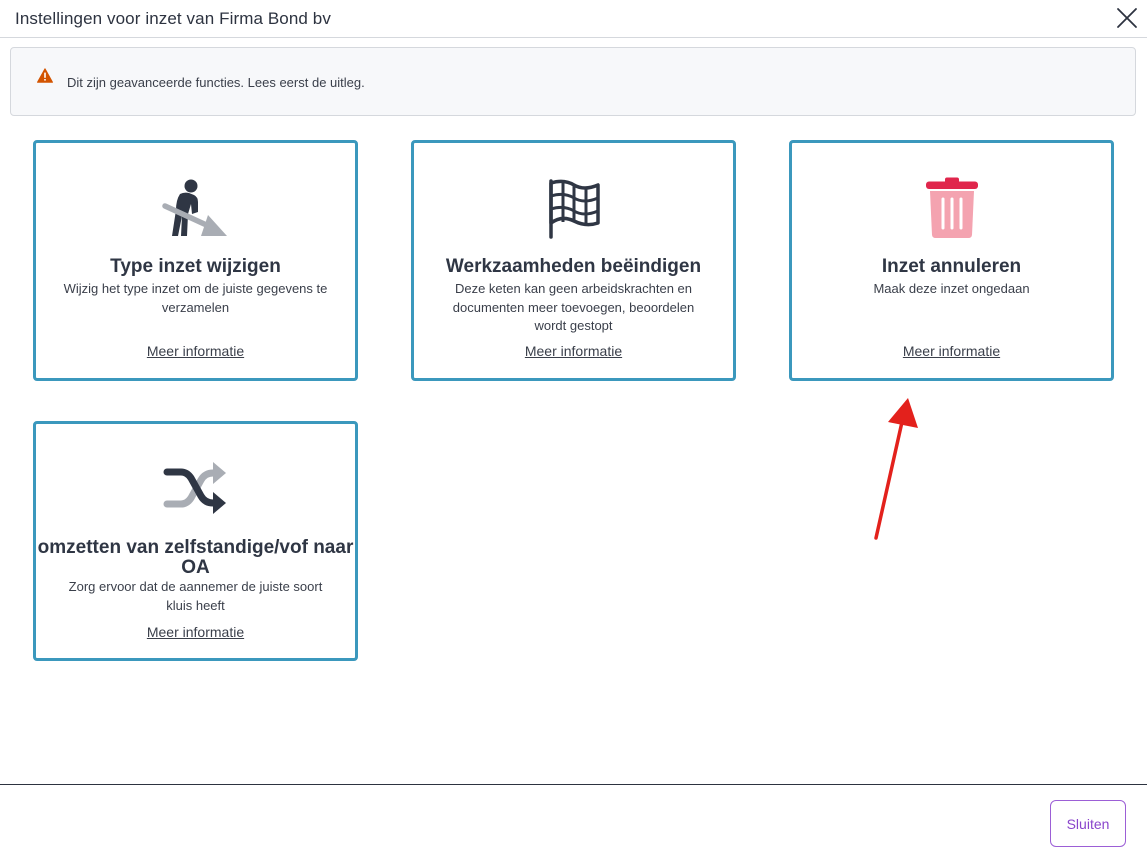 This screenshot has height=860, width=1147. I want to click on annotation-arrow, so click(895, 469).